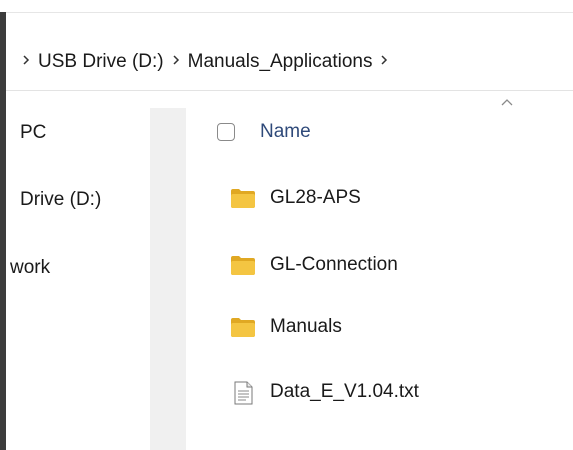 This screenshot has height=450, width=573. I want to click on list-item: Manuals, so click(286, 327).